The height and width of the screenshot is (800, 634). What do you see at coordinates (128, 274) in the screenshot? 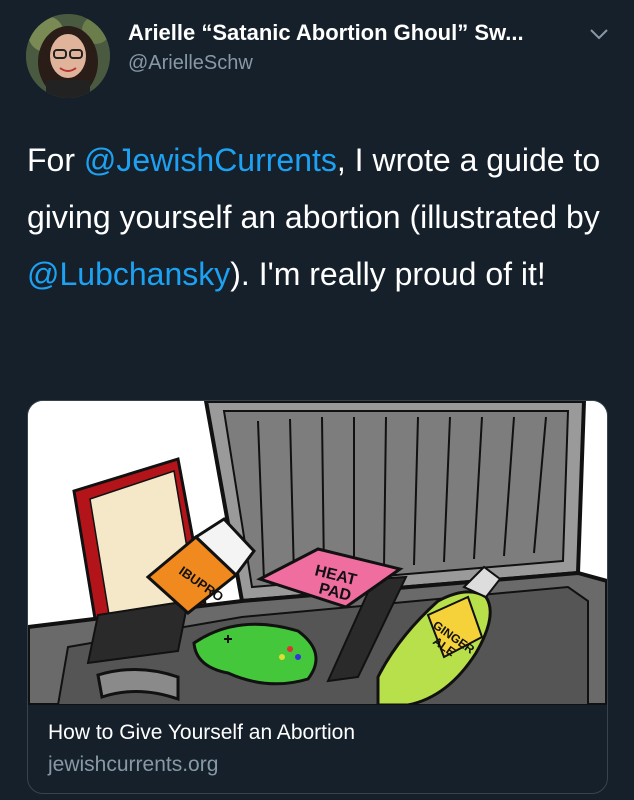
I see `mention-link: @Lubchansky` at bounding box center [128, 274].